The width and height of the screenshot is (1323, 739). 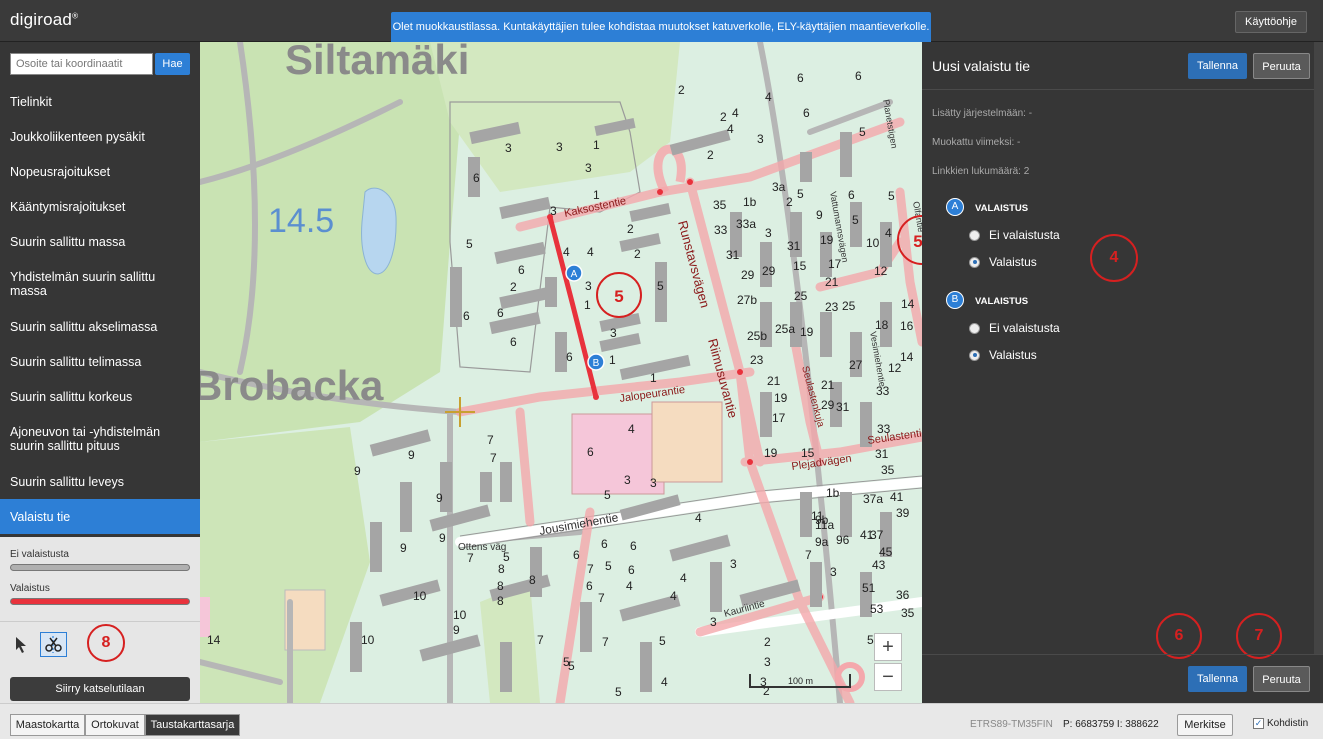 What do you see at coordinates (115, 725) in the screenshot?
I see `basemap-ortho: Ortokuvat` at bounding box center [115, 725].